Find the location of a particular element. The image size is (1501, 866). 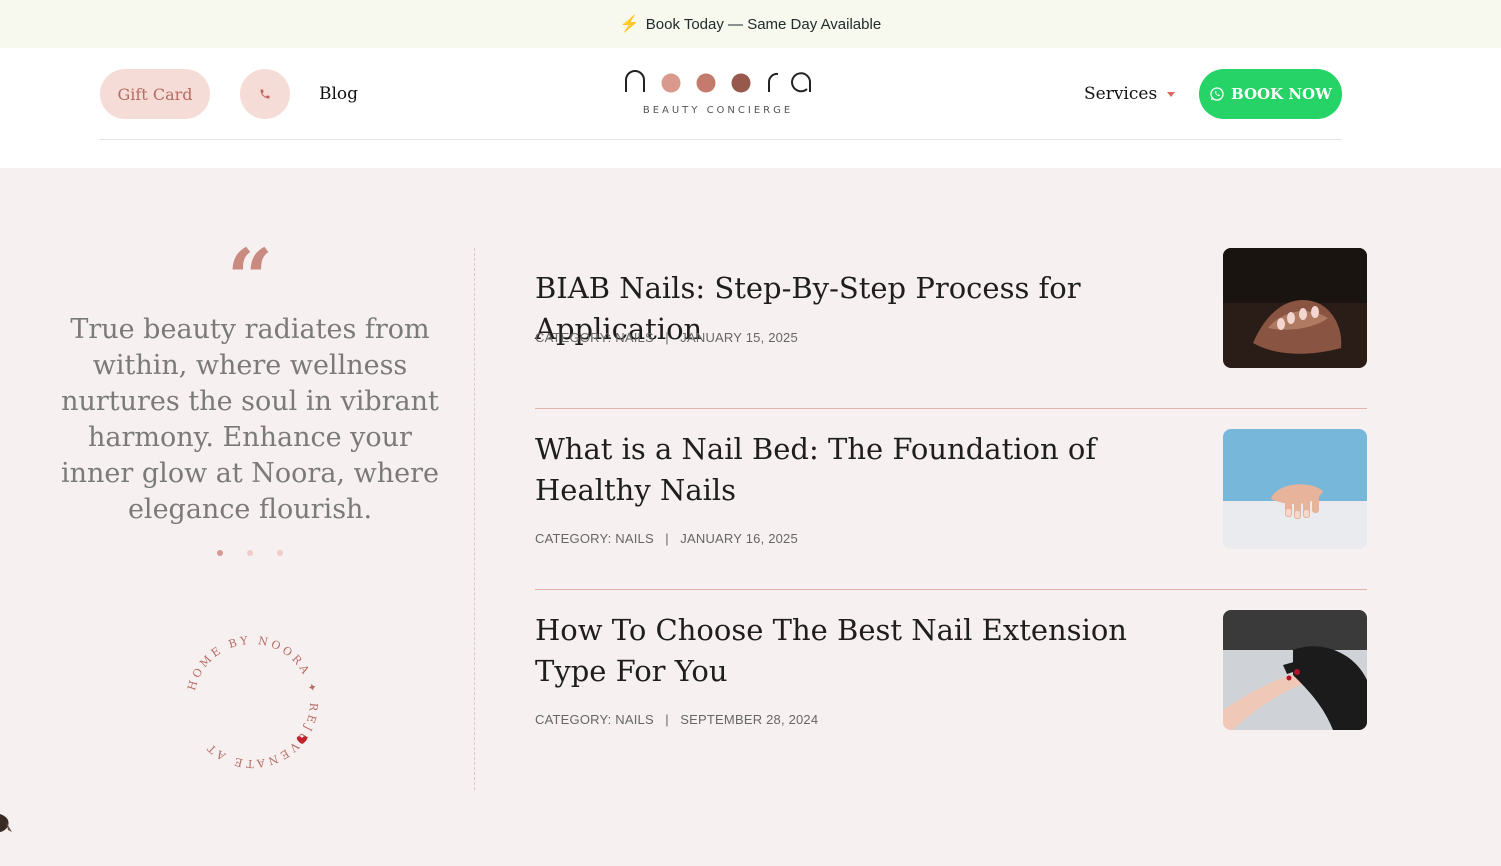

post-date: JANUARY 15, 2025 is located at coordinates (739, 337).